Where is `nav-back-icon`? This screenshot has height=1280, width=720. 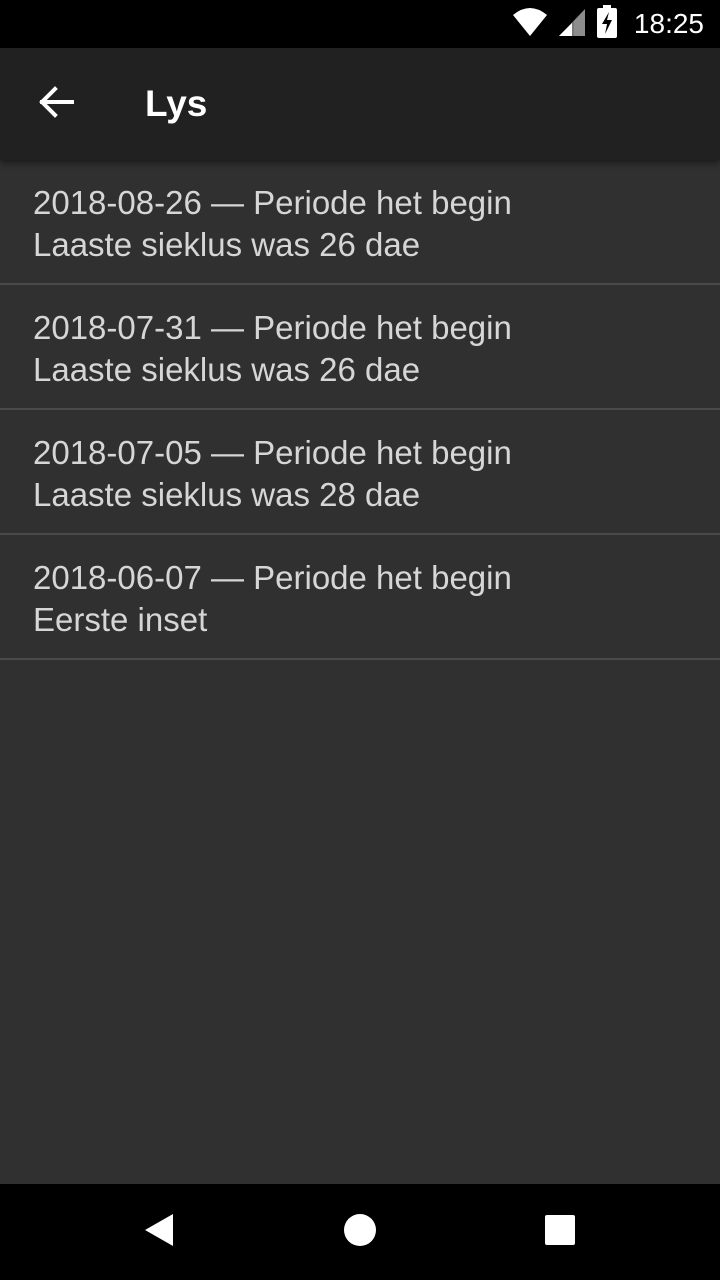 nav-back-icon is located at coordinates (160, 1232).